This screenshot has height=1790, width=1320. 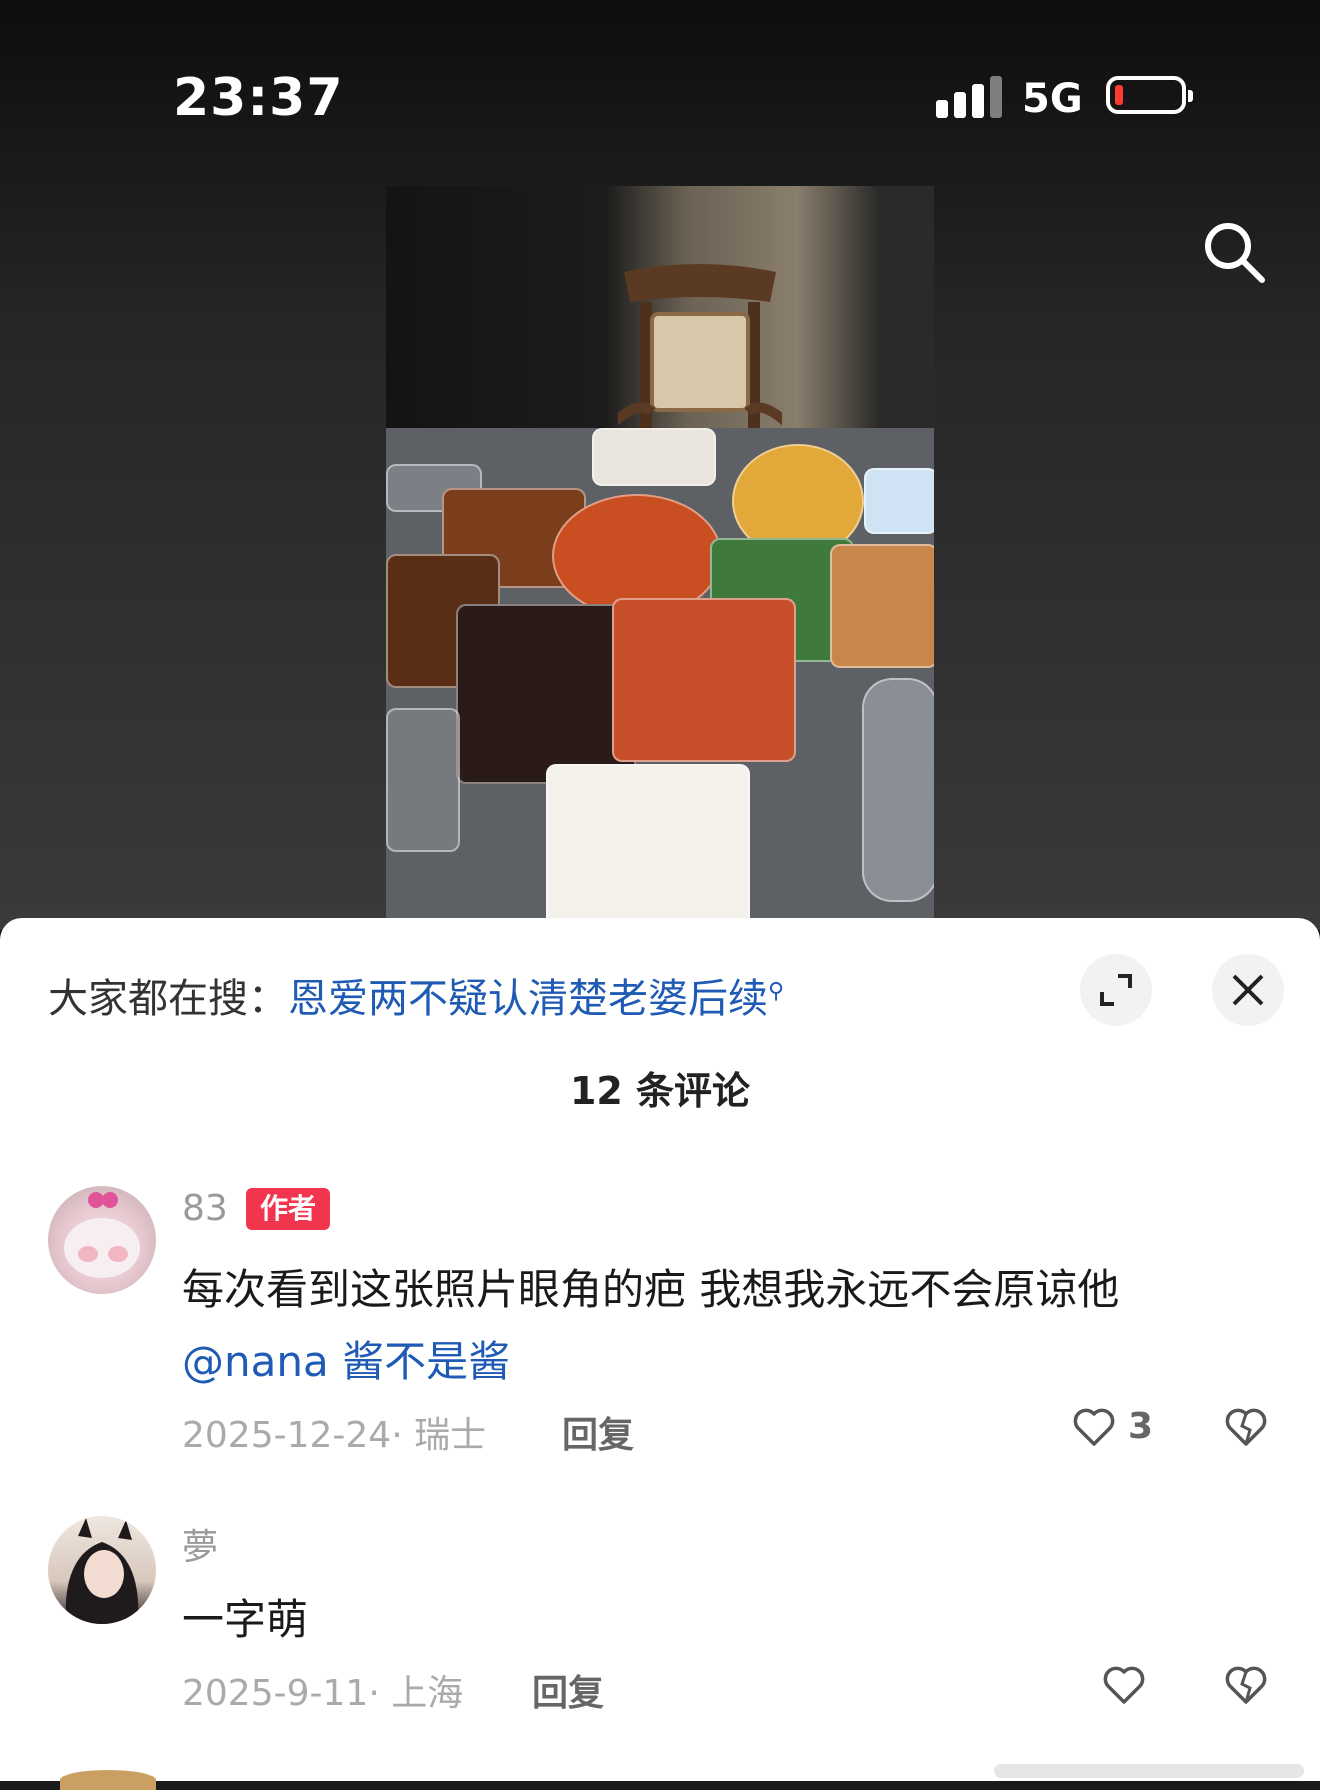 I want to click on next-comment-avatar, so click(x=108, y=1780).